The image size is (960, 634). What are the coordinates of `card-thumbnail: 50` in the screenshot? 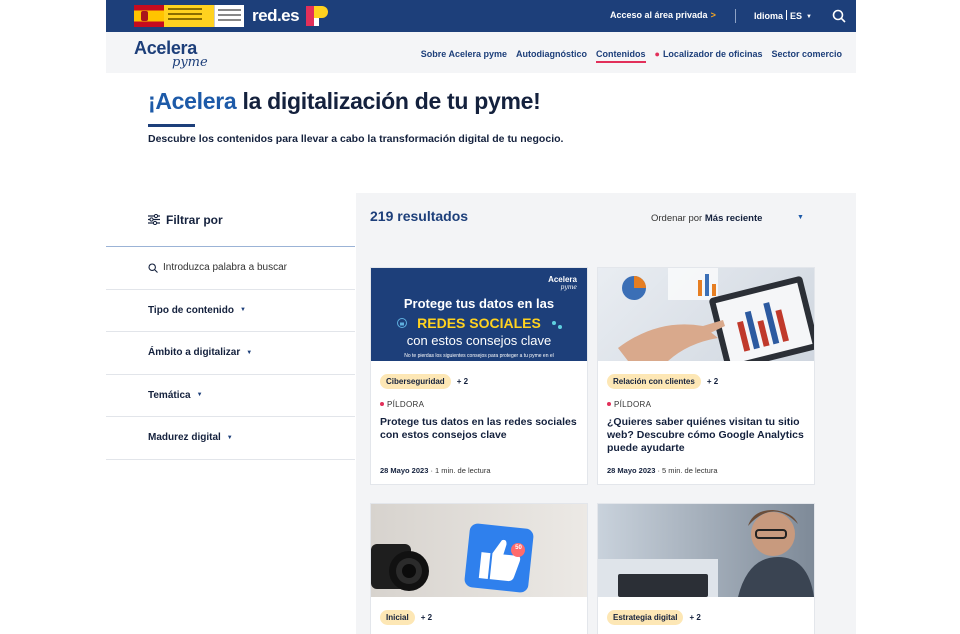 It's located at (479, 550).